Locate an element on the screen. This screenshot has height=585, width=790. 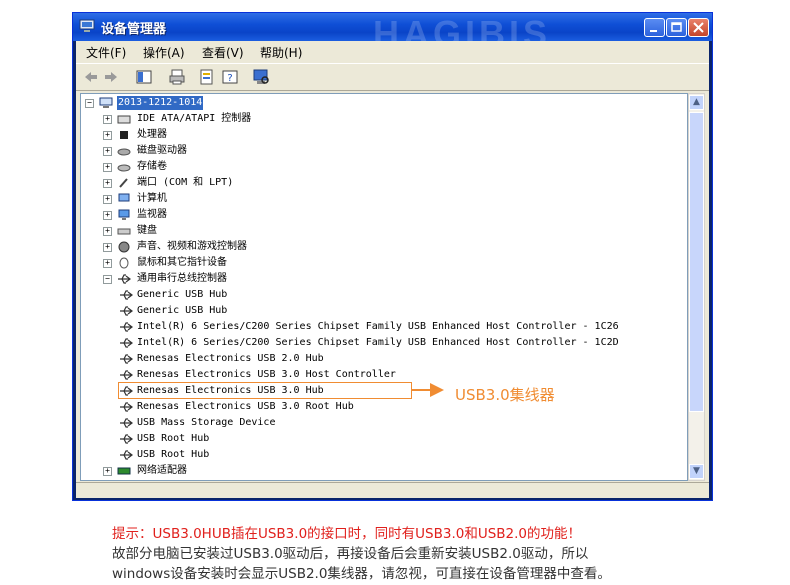
close-icon is located at coordinates (698, 27).